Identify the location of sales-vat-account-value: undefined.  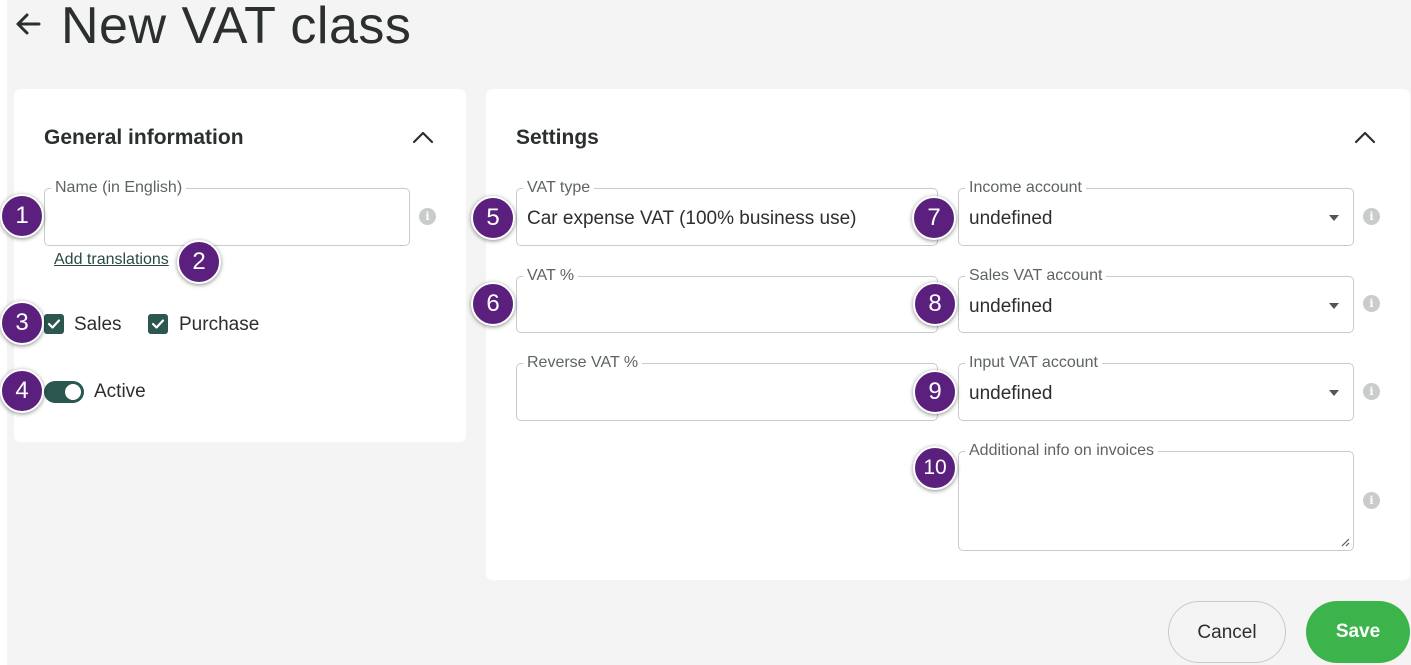
(1011, 306).